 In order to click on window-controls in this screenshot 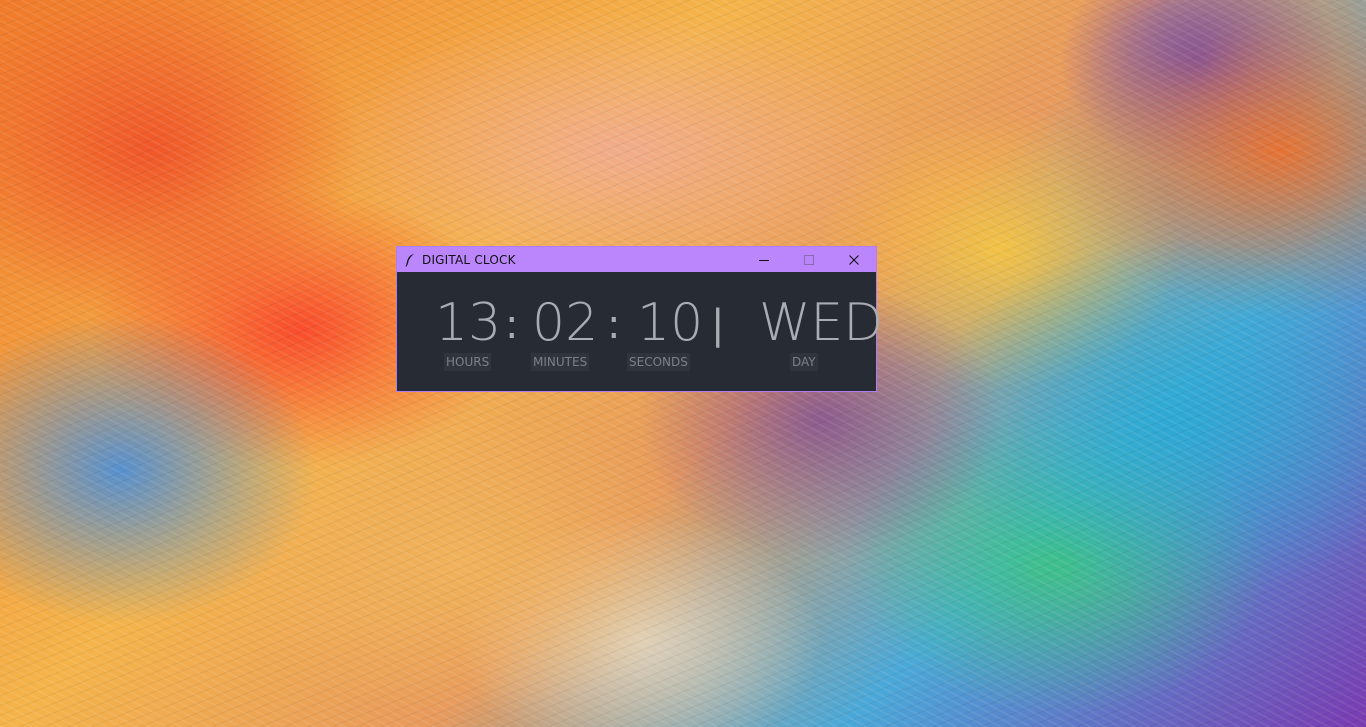, I will do `click(808, 259)`.